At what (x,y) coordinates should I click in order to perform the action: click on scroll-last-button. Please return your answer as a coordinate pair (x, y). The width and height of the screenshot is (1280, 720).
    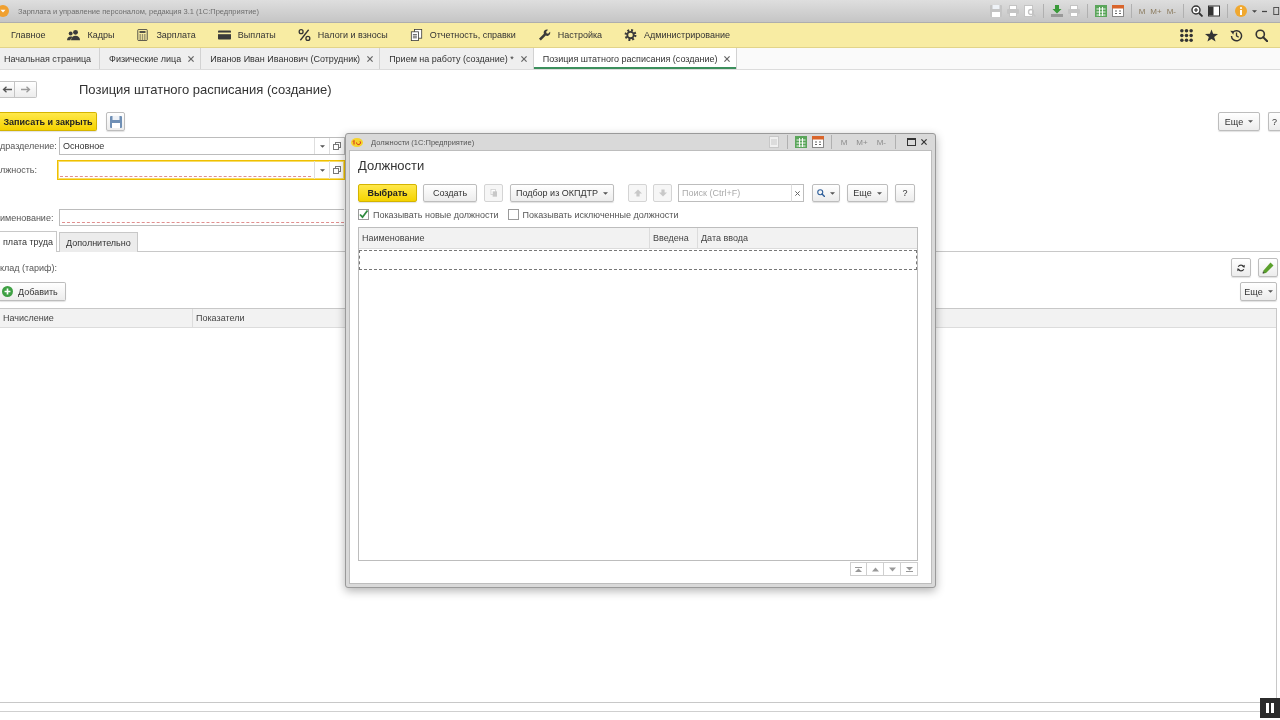
    Looking at the image, I should click on (909, 569).